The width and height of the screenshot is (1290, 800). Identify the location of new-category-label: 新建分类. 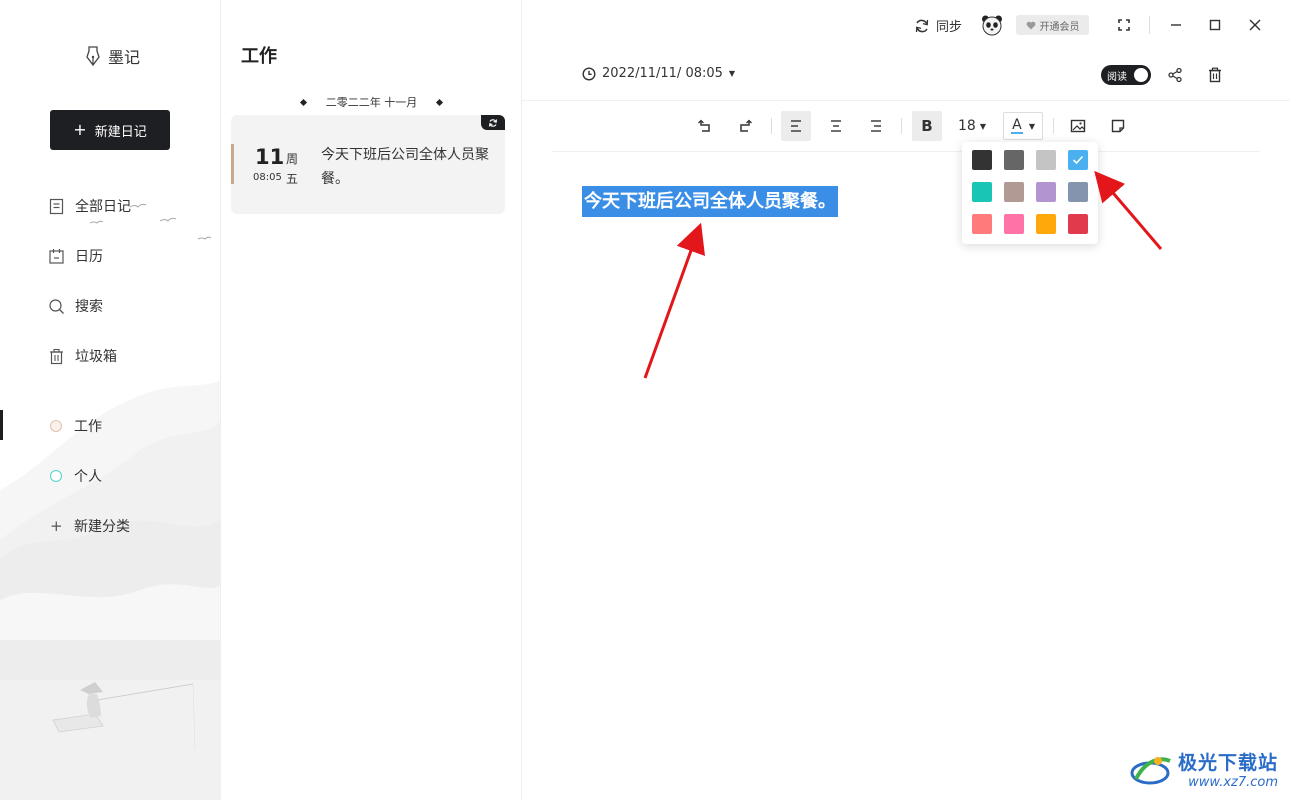
(102, 527).